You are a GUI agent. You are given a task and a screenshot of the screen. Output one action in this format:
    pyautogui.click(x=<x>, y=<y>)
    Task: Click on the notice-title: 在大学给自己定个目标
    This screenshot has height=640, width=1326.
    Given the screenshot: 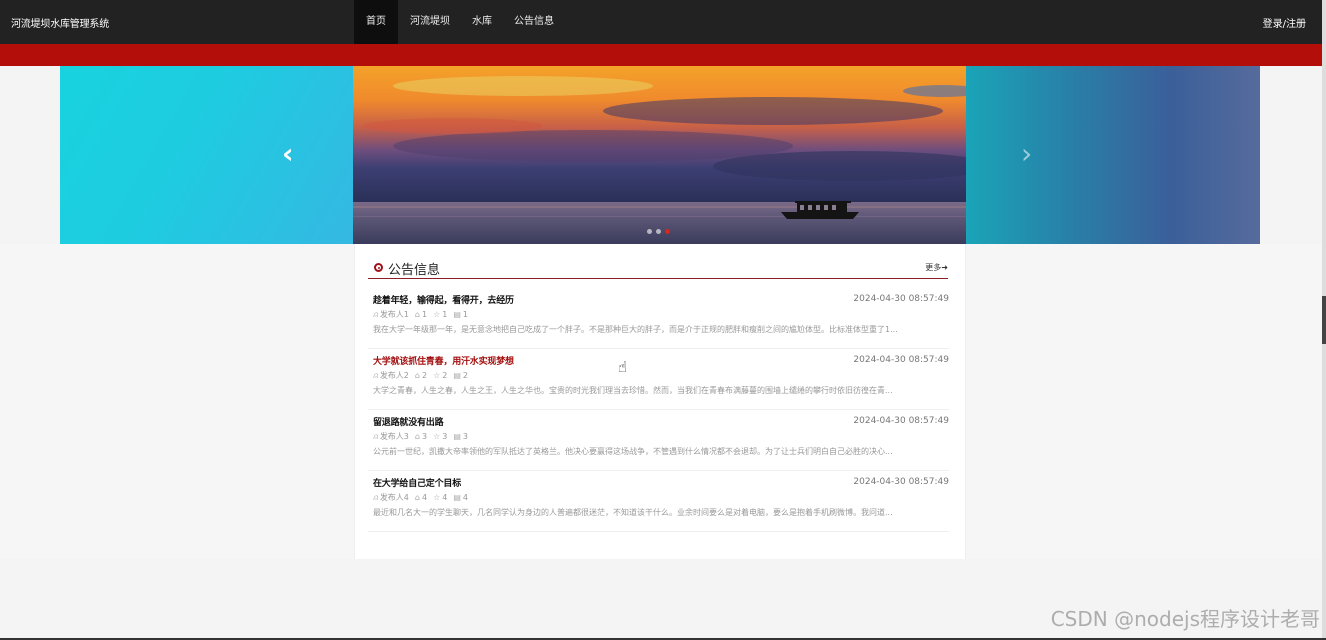 What is the action you would take?
    pyautogui.click(x=417, y=482)
    